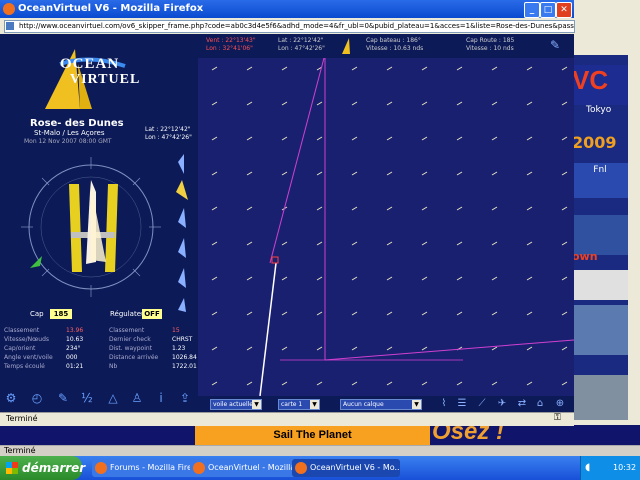 Image resolution: width=640 pixels, height=480 pixels. I want to click on popup-titlebar: OceanVirtuel V6 - Mozilla Firefox _ □ ✕, so click(287, 9).